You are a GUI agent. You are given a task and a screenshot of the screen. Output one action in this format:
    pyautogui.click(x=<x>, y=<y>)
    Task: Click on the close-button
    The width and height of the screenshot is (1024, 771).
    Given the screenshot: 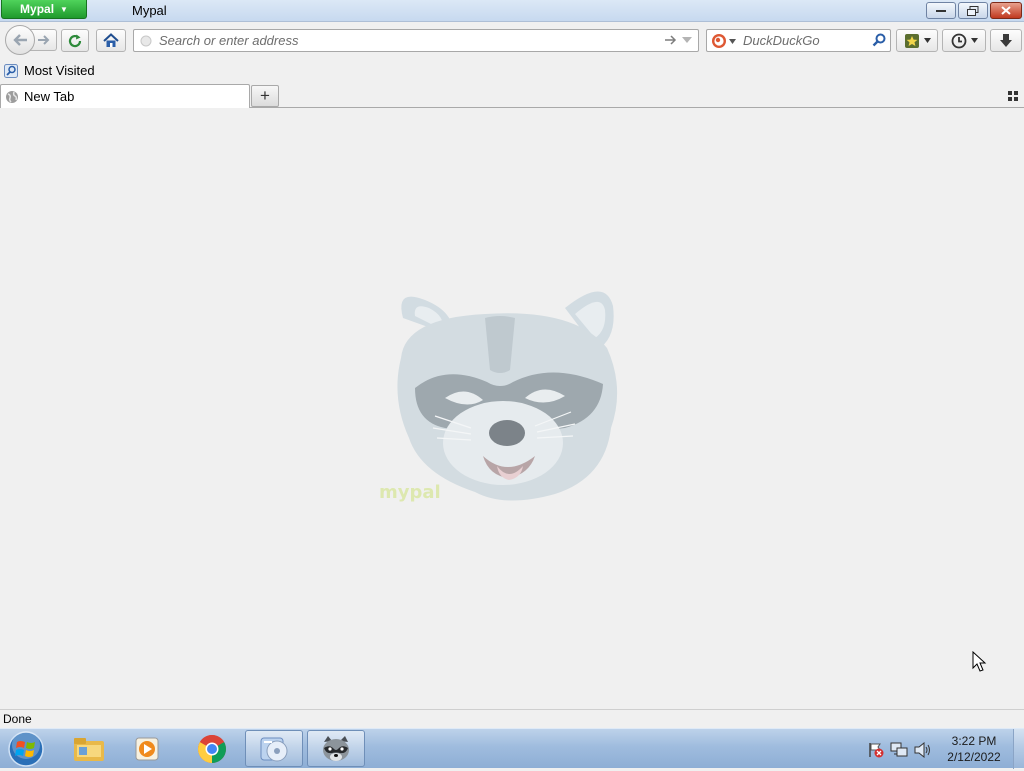 What is the action you would take?
    pyautogui.click(x=1006, y=10)
    